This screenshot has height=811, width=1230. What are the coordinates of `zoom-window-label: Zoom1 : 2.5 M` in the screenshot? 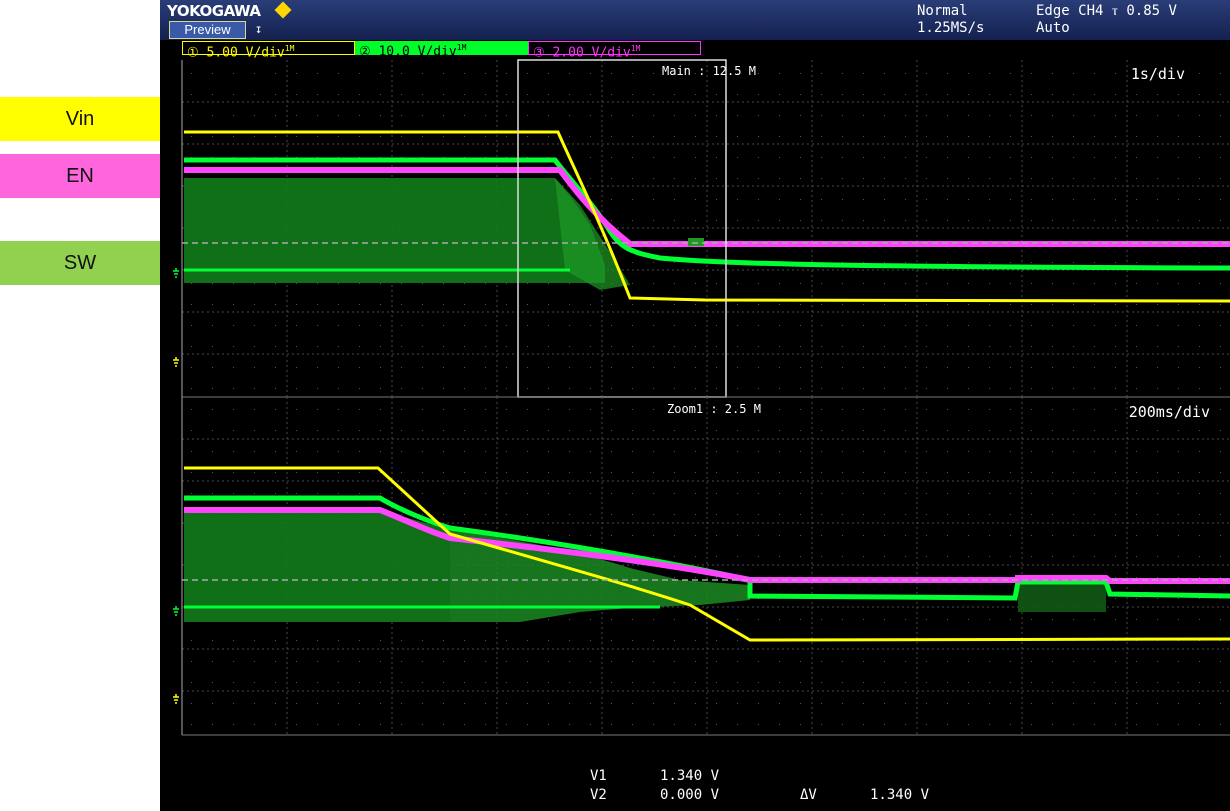 It's located at (714, 409).